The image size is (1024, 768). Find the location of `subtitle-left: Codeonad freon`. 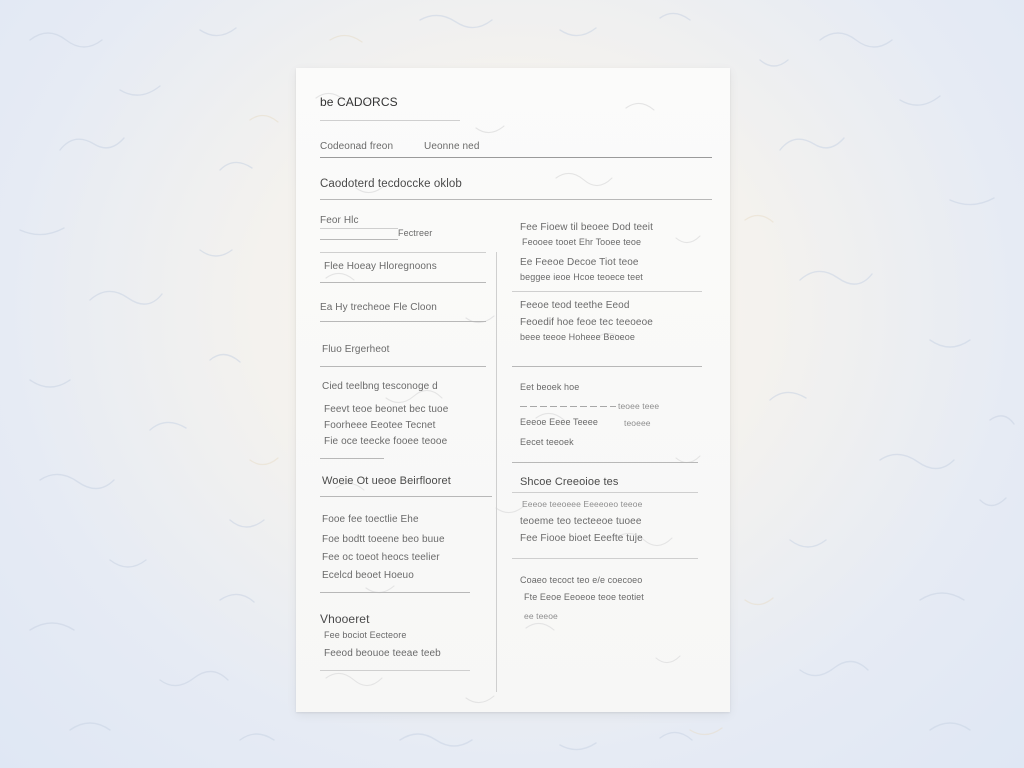

subtitle-left: Codeonad freon is located at coordinates (357, 146).